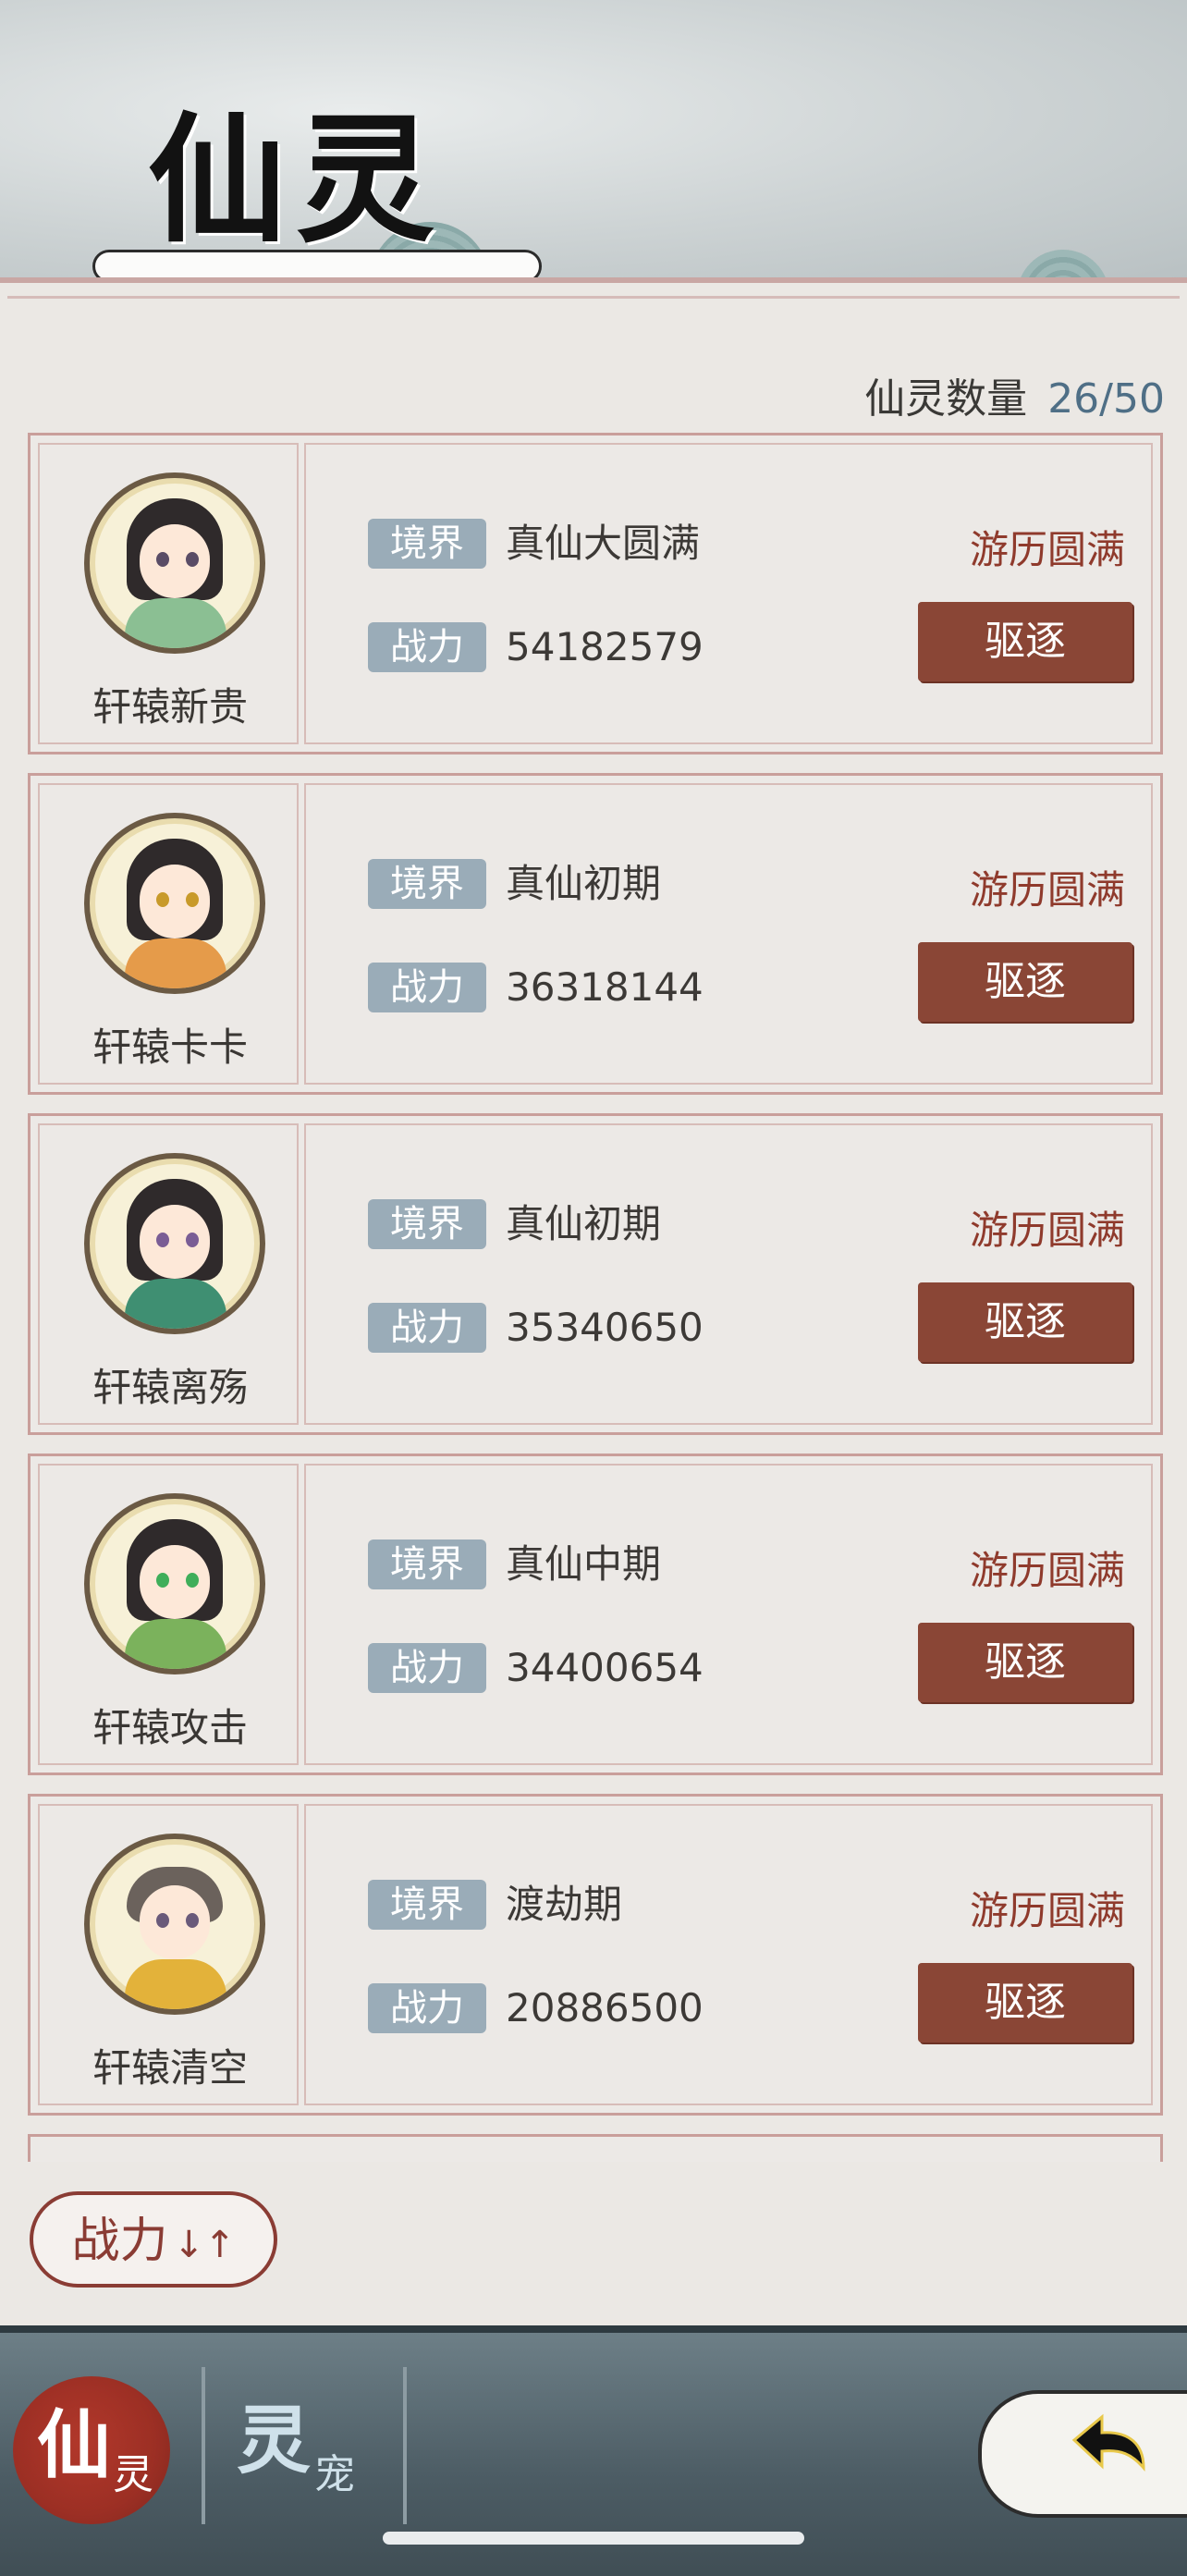  What do you see at coordinates (728, 1274) in the screenshot?
I see `spirit-info: 境界 真仙初期 战力 35340650 游历圆满 驱逐` at bounding box center [728, 1274].